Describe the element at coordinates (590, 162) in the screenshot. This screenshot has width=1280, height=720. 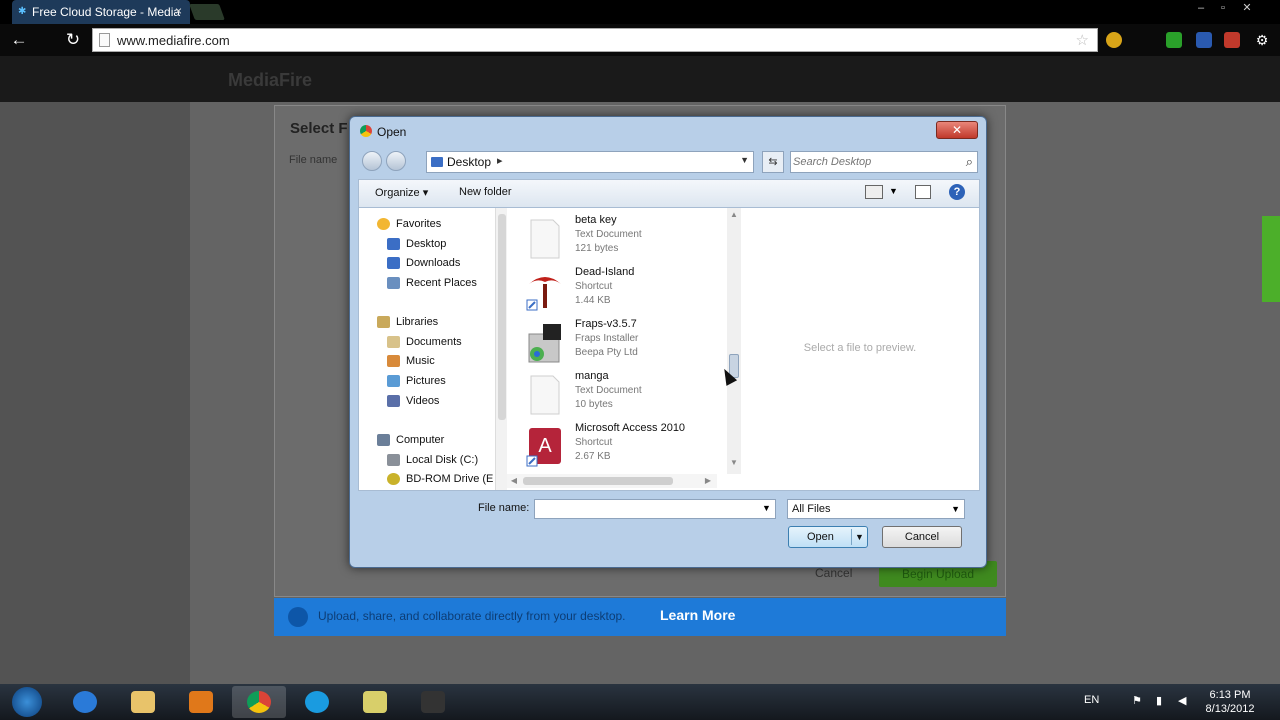
I see `location-breadcrumb: Desktop ▸ ▼` at that location.